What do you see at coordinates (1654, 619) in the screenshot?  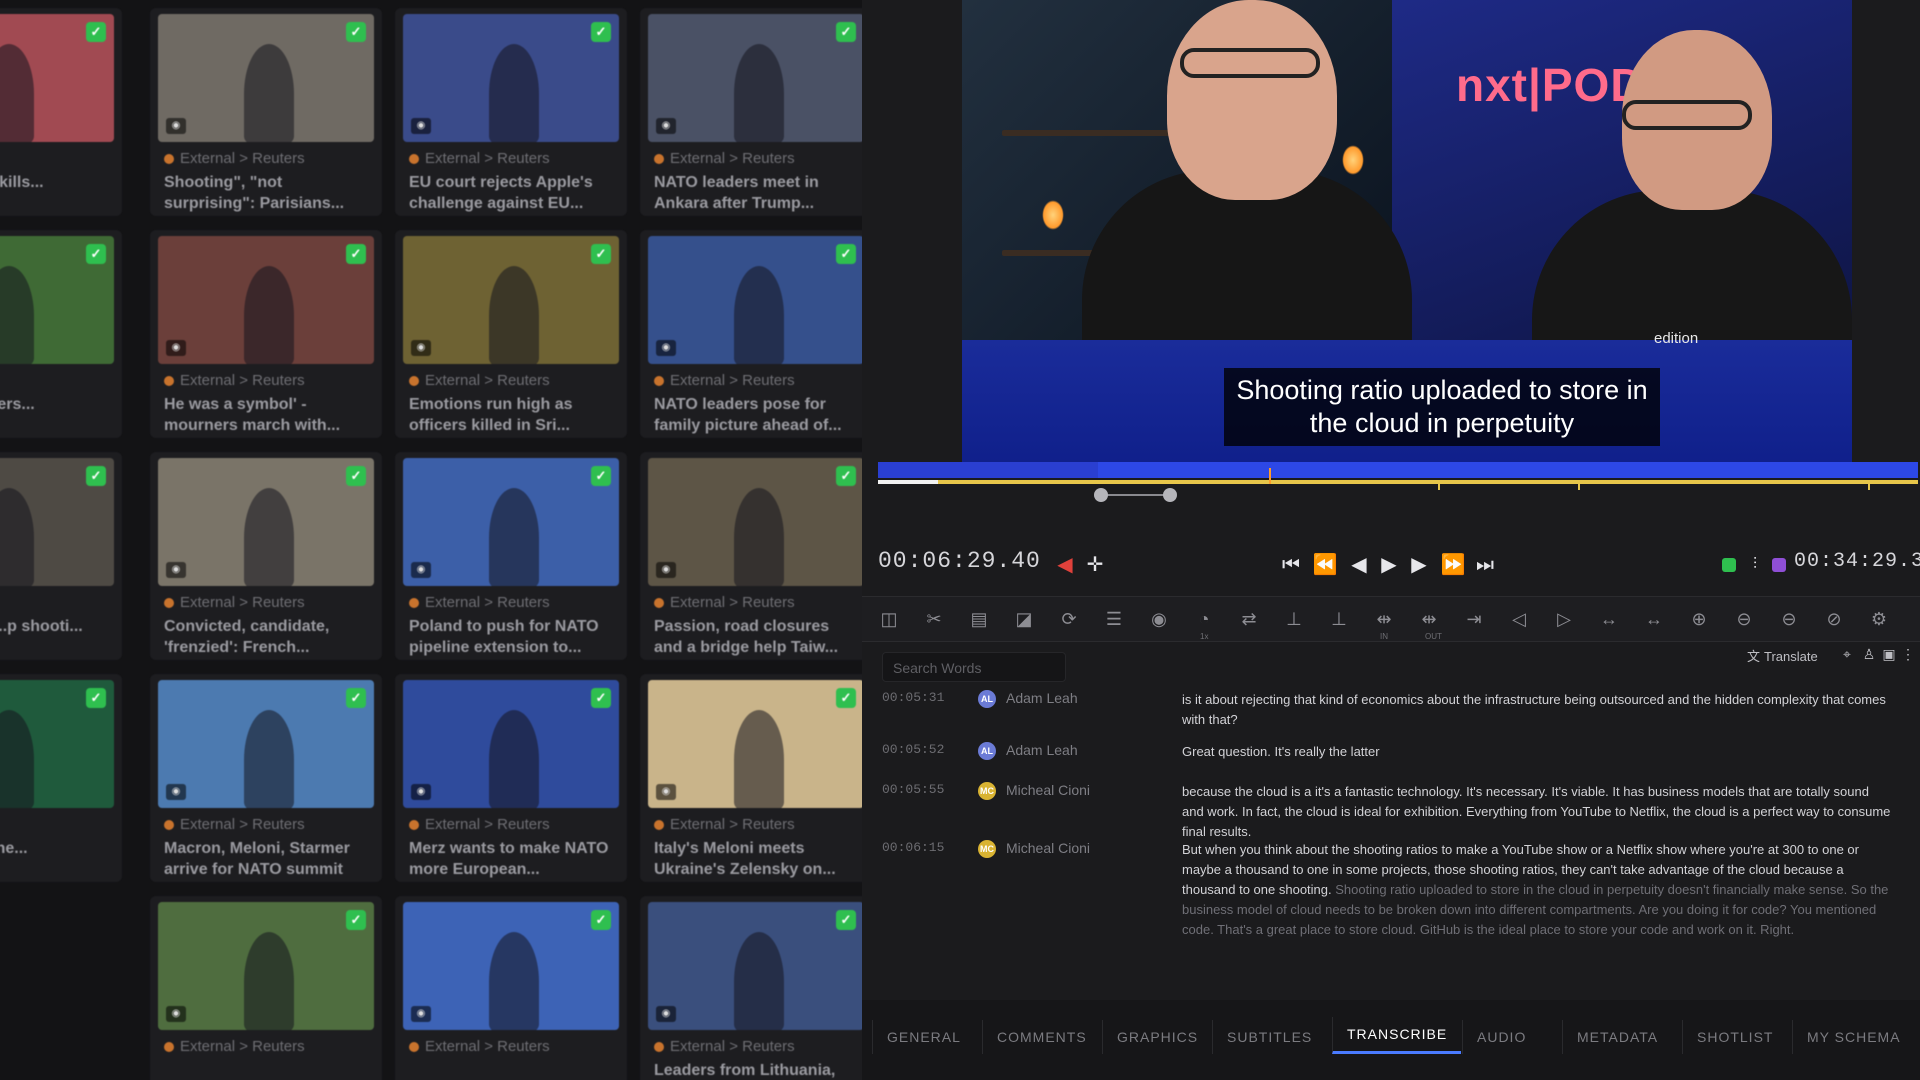 I see `expand-icon: ↔` at bounding box center [1654, 619].